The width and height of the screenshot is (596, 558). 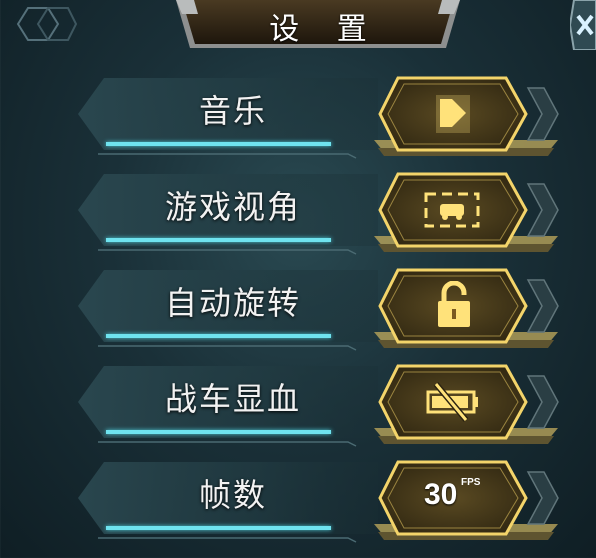 I want to click on setting-label: 帧数, so click(x=232, y=495).